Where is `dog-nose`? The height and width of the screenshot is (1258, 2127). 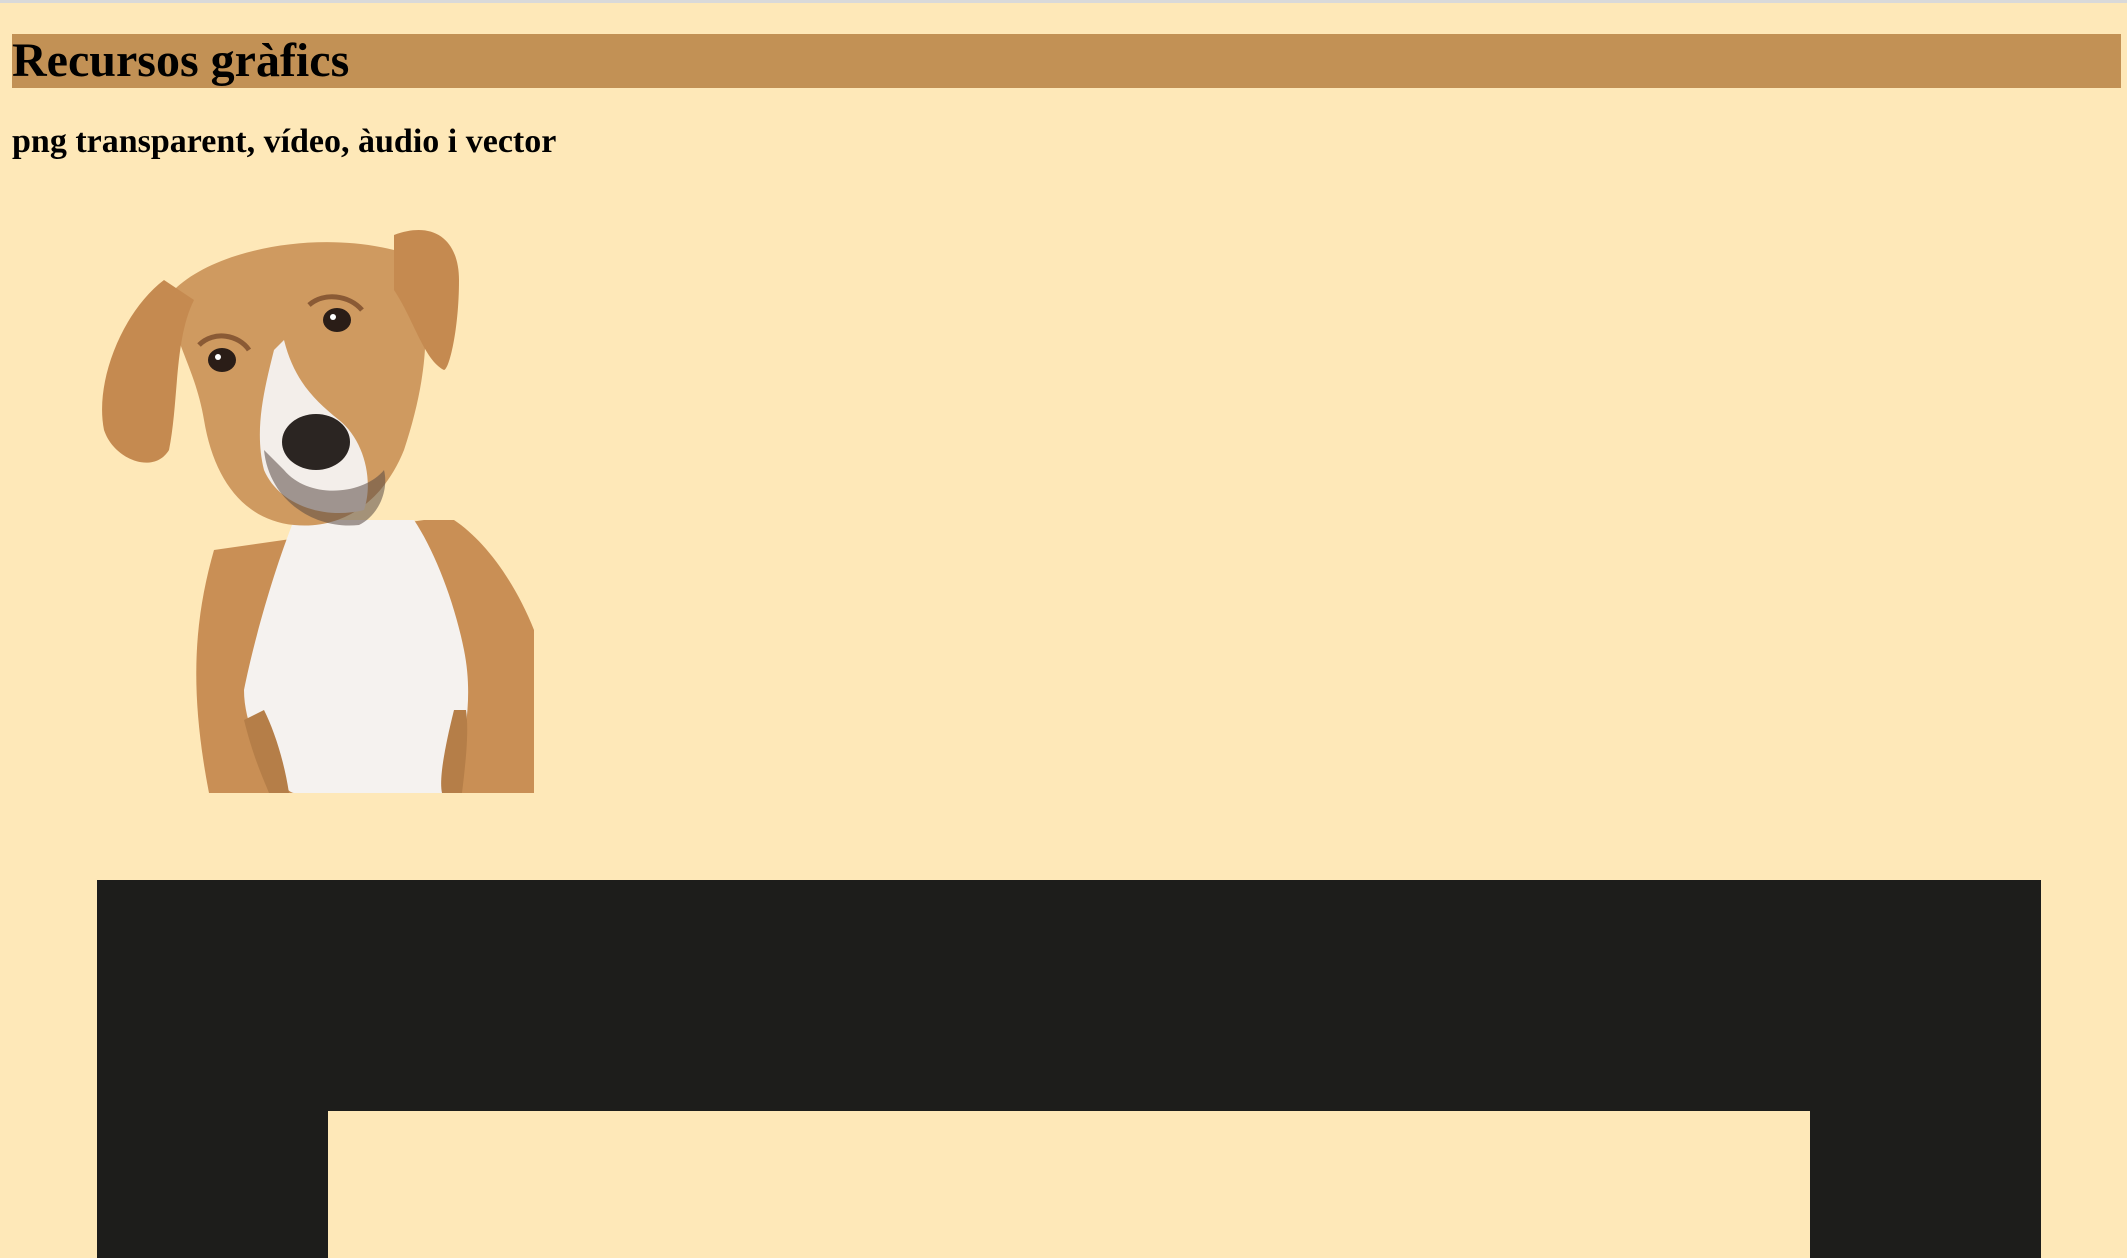
dog-nose is located at coordinates (316, 442).